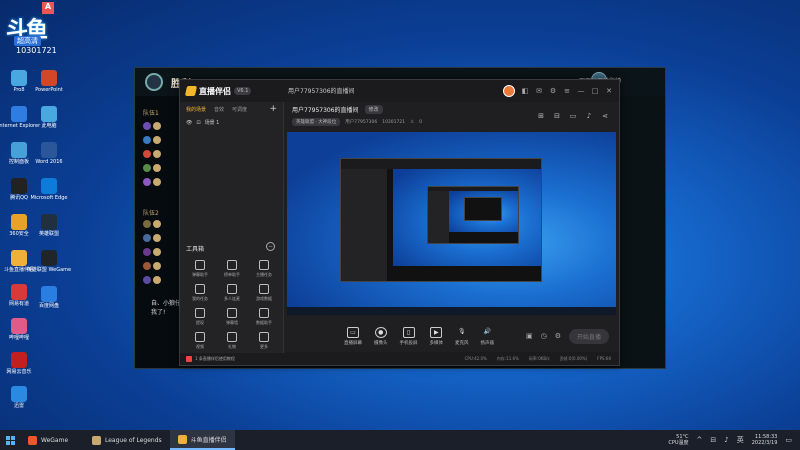 The width and height of the screenshot is (800, 450). I want to click on skin-icon: ◧, so click(525, 91).